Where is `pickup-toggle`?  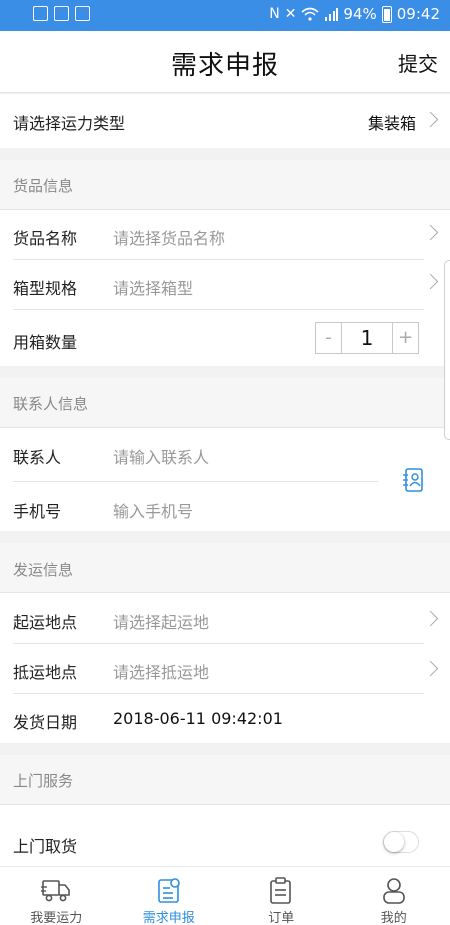
pickup-toggle is located at coordinates (401, 842).